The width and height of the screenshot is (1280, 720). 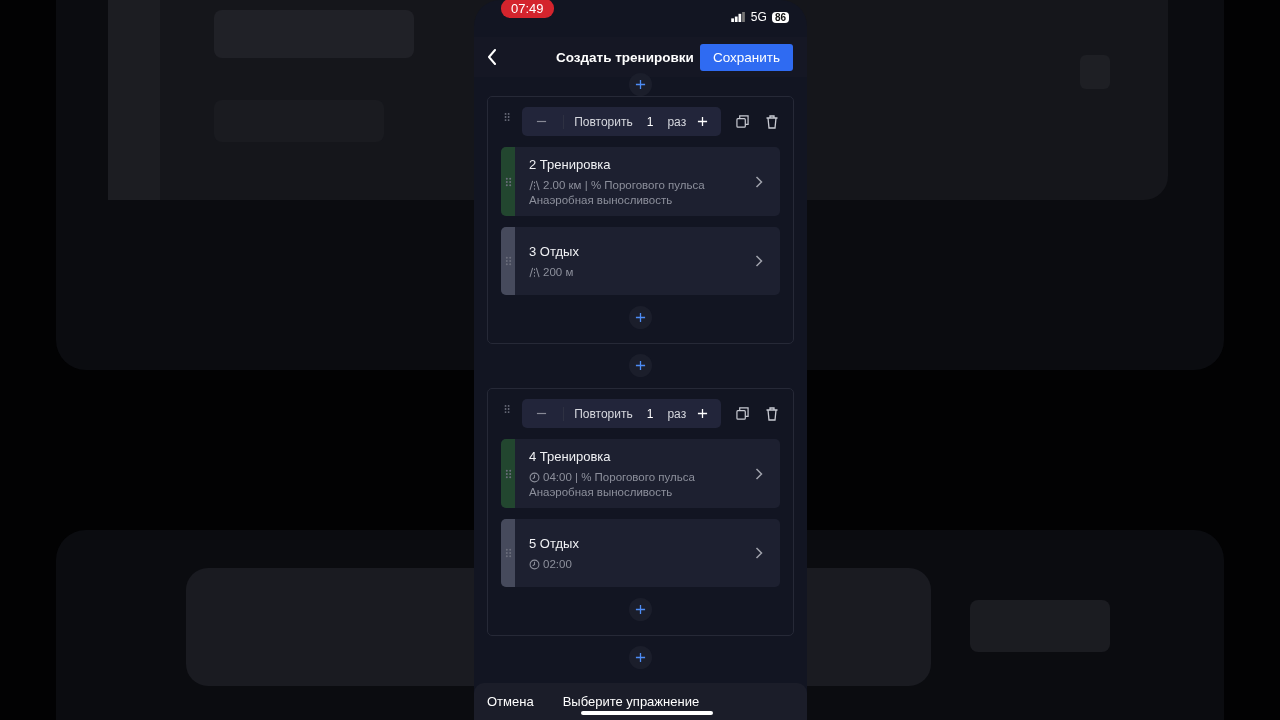 What do you see at coordinates (570, 457) in the screenshot?
I see `step-title: 4 Тренировка` at bounding box center [570, 457].